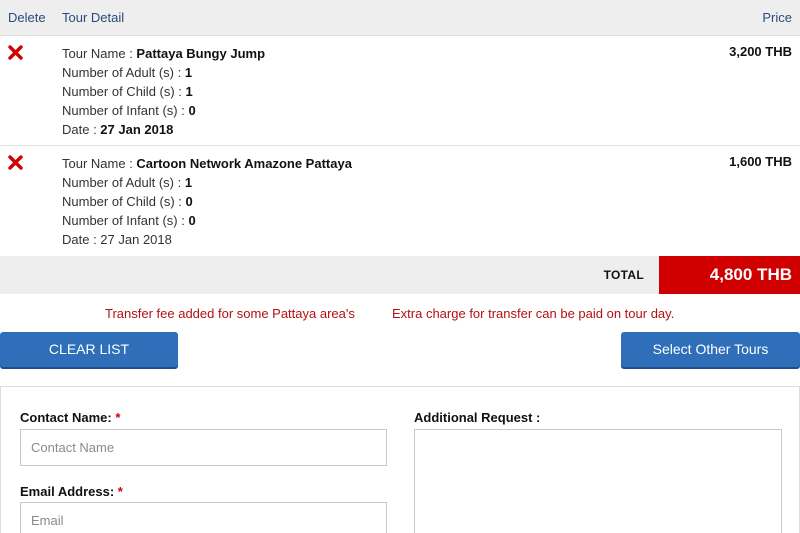  Describe the element at coordinates (710, 349) in the screenshot. I see `select-other-tours-button: Select Other Tours` at that location.